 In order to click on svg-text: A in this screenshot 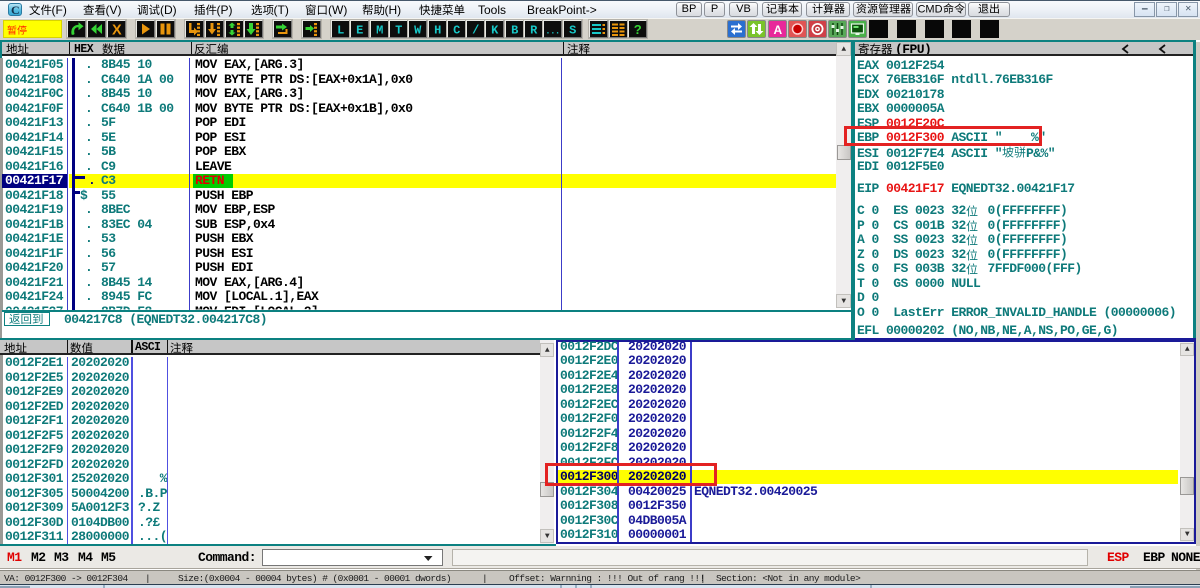, I will do `click(777, 30)`.